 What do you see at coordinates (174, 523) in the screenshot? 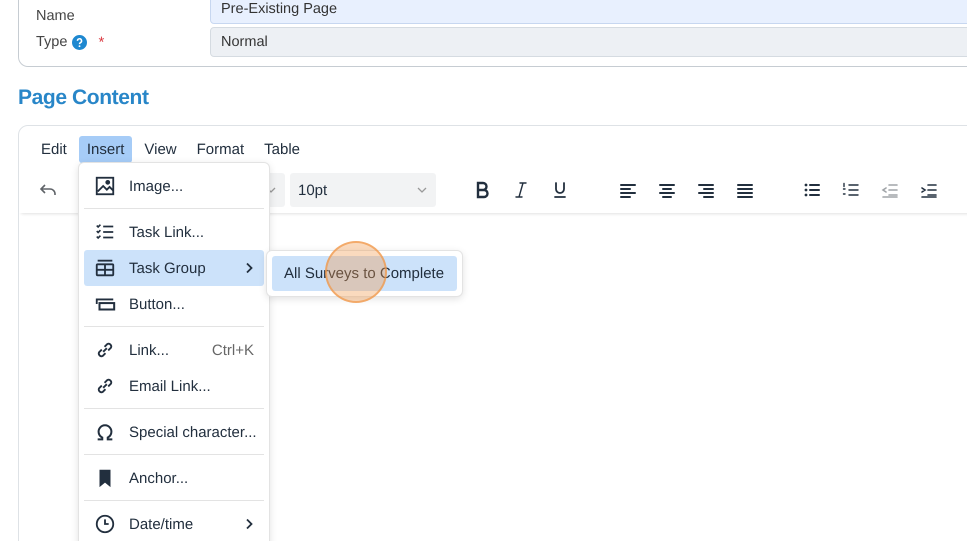
I see `menu-item: Date/time` at bounding box center [174, 523].